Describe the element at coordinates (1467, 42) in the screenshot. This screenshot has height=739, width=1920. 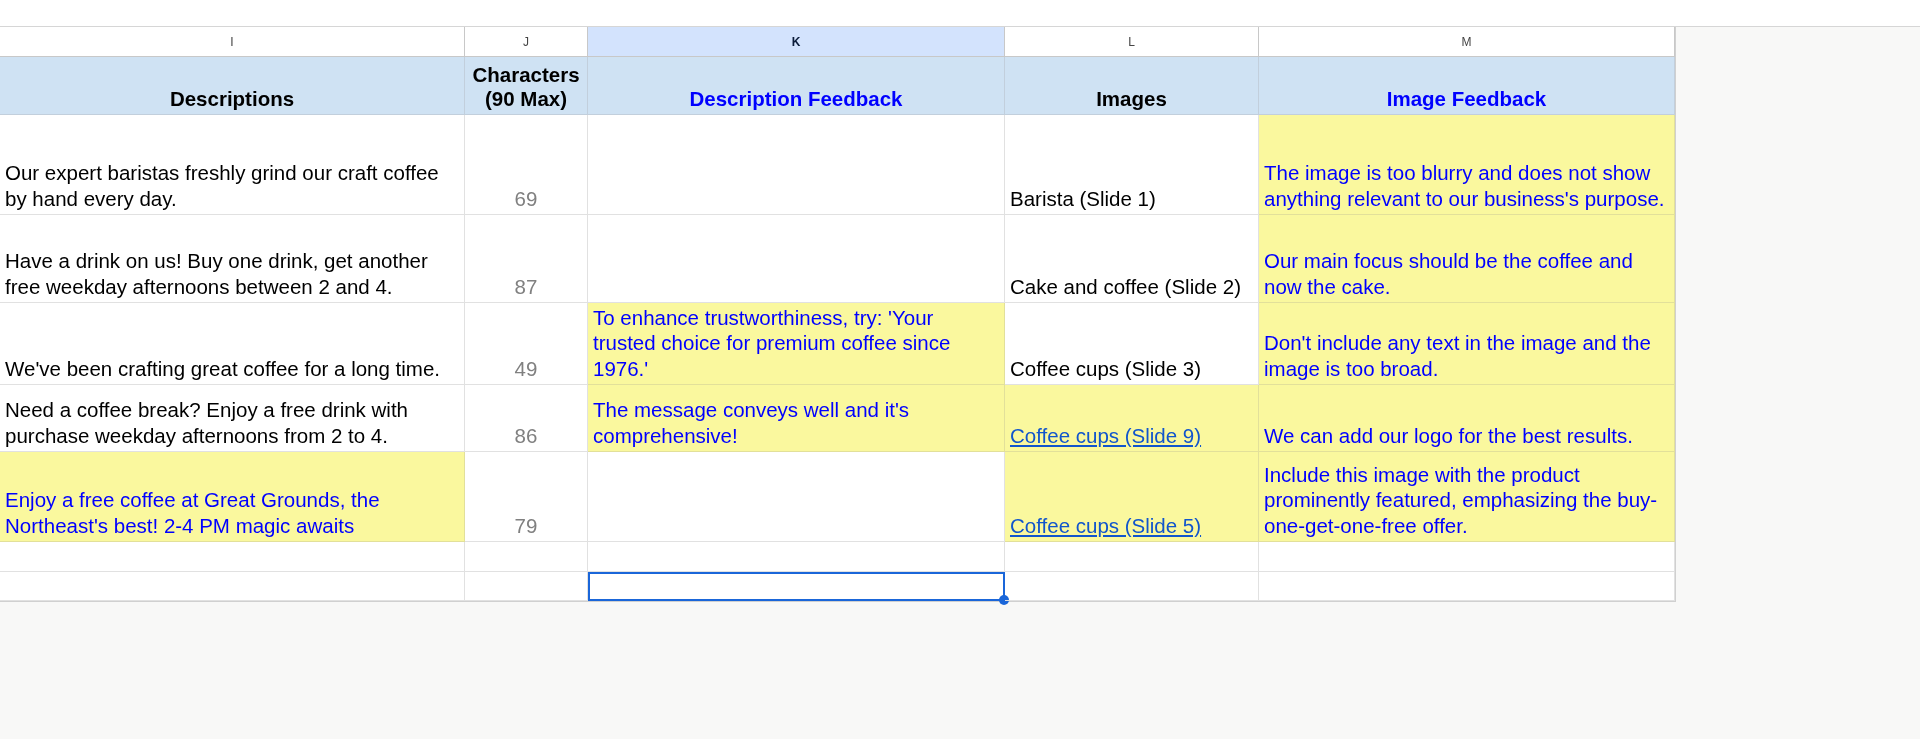
I see `column-header: M` at that location.